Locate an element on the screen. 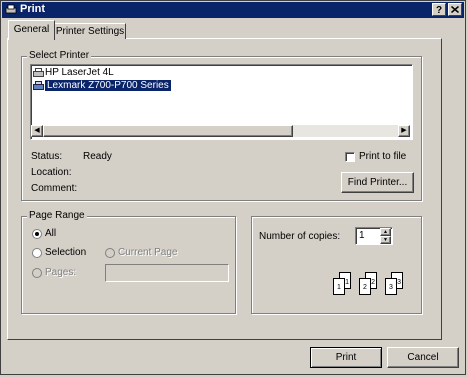 The width and height of the screenshot is (468, 377). tab-general: General is located at coordinates (31, 30).